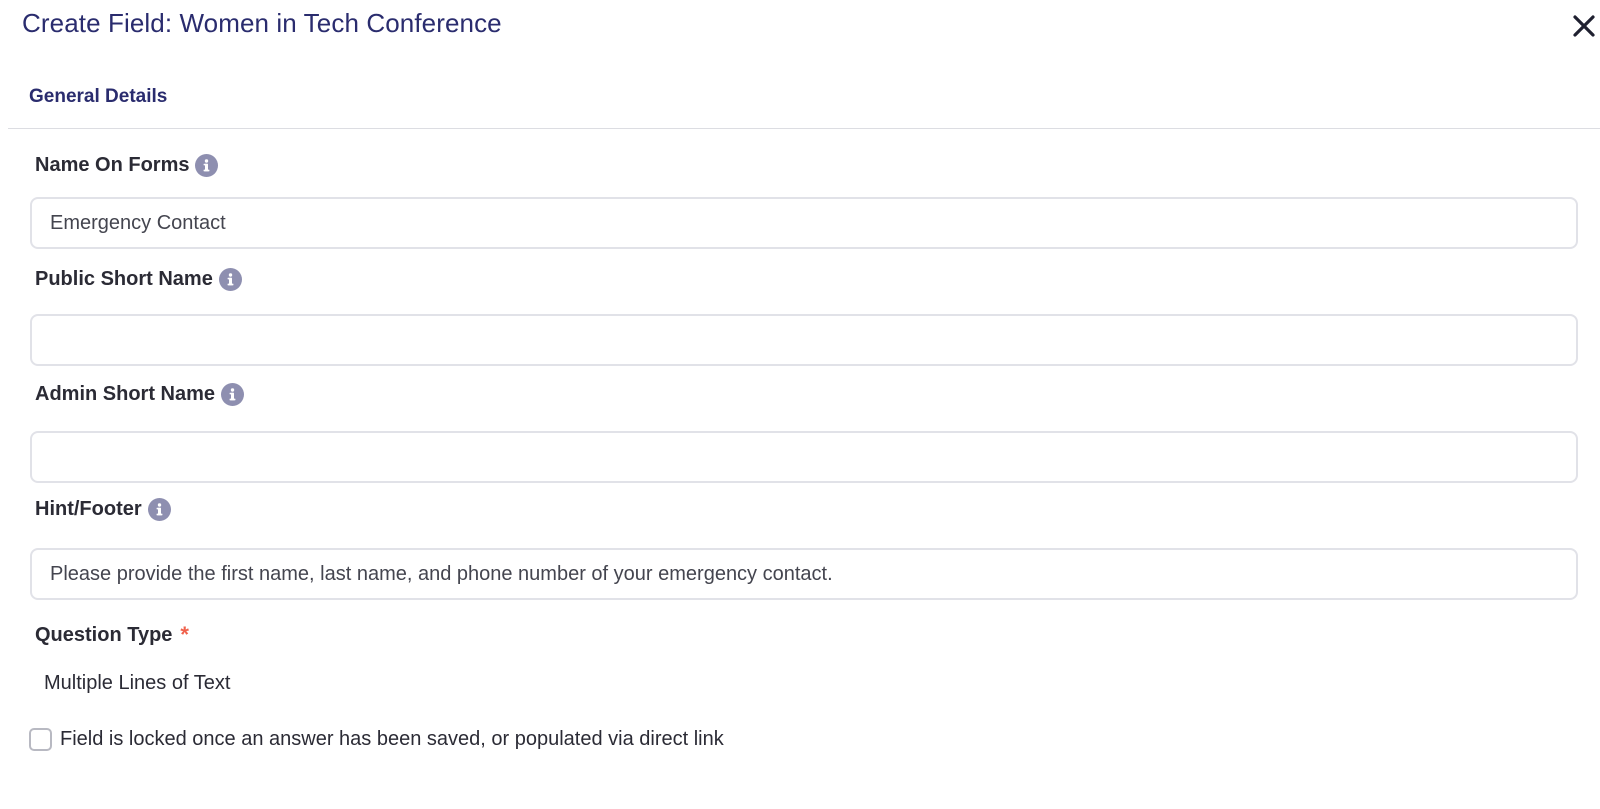 The height and width of the screenshot is (809, 1600). I want to click on lock-field-checkbox, so click(40, 739).